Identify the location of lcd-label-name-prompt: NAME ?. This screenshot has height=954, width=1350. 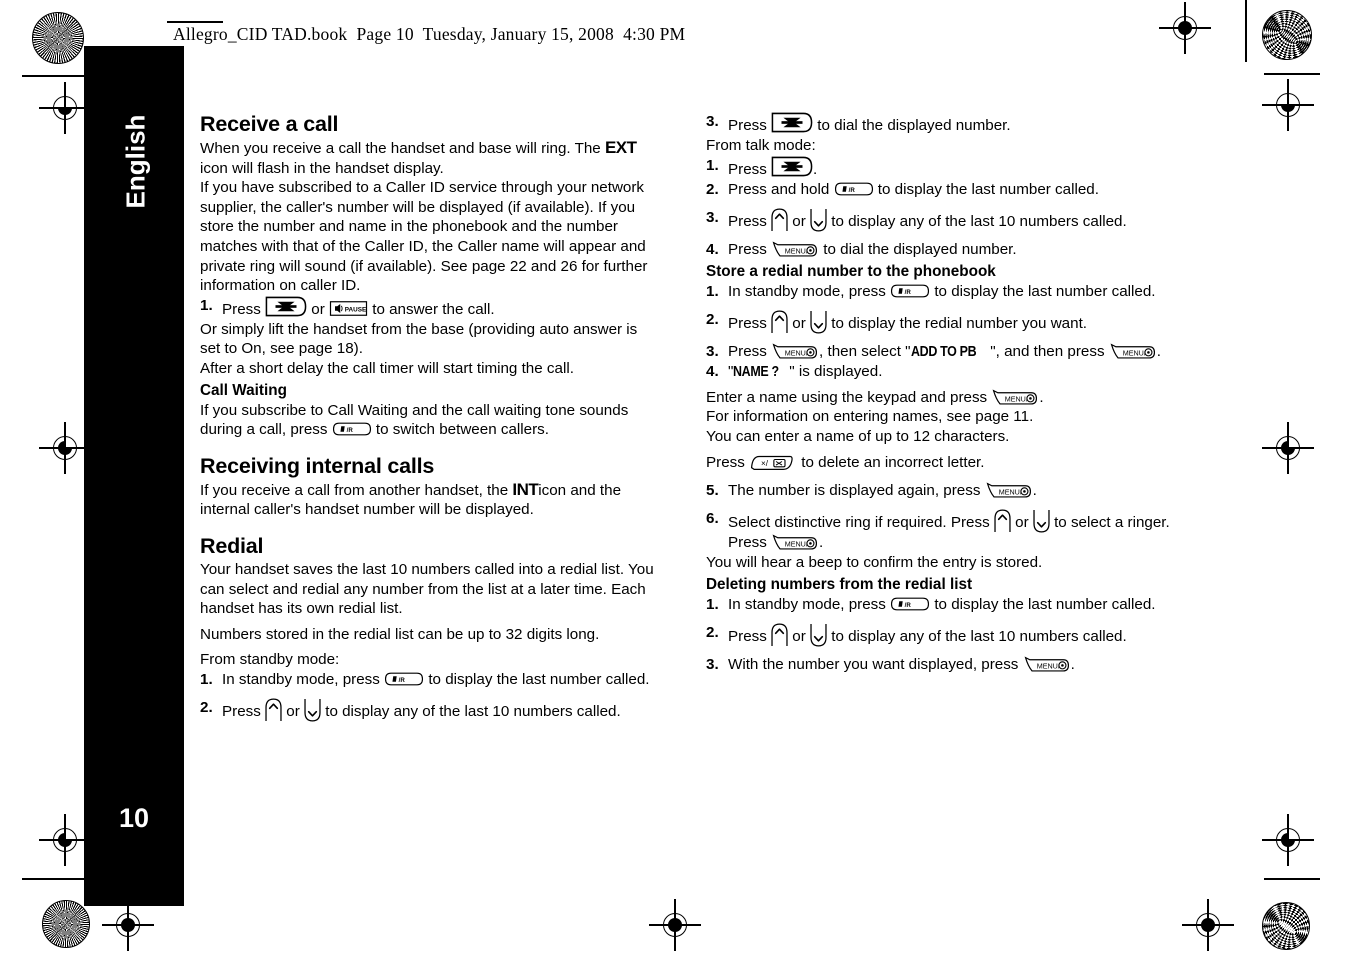
(756, 371).